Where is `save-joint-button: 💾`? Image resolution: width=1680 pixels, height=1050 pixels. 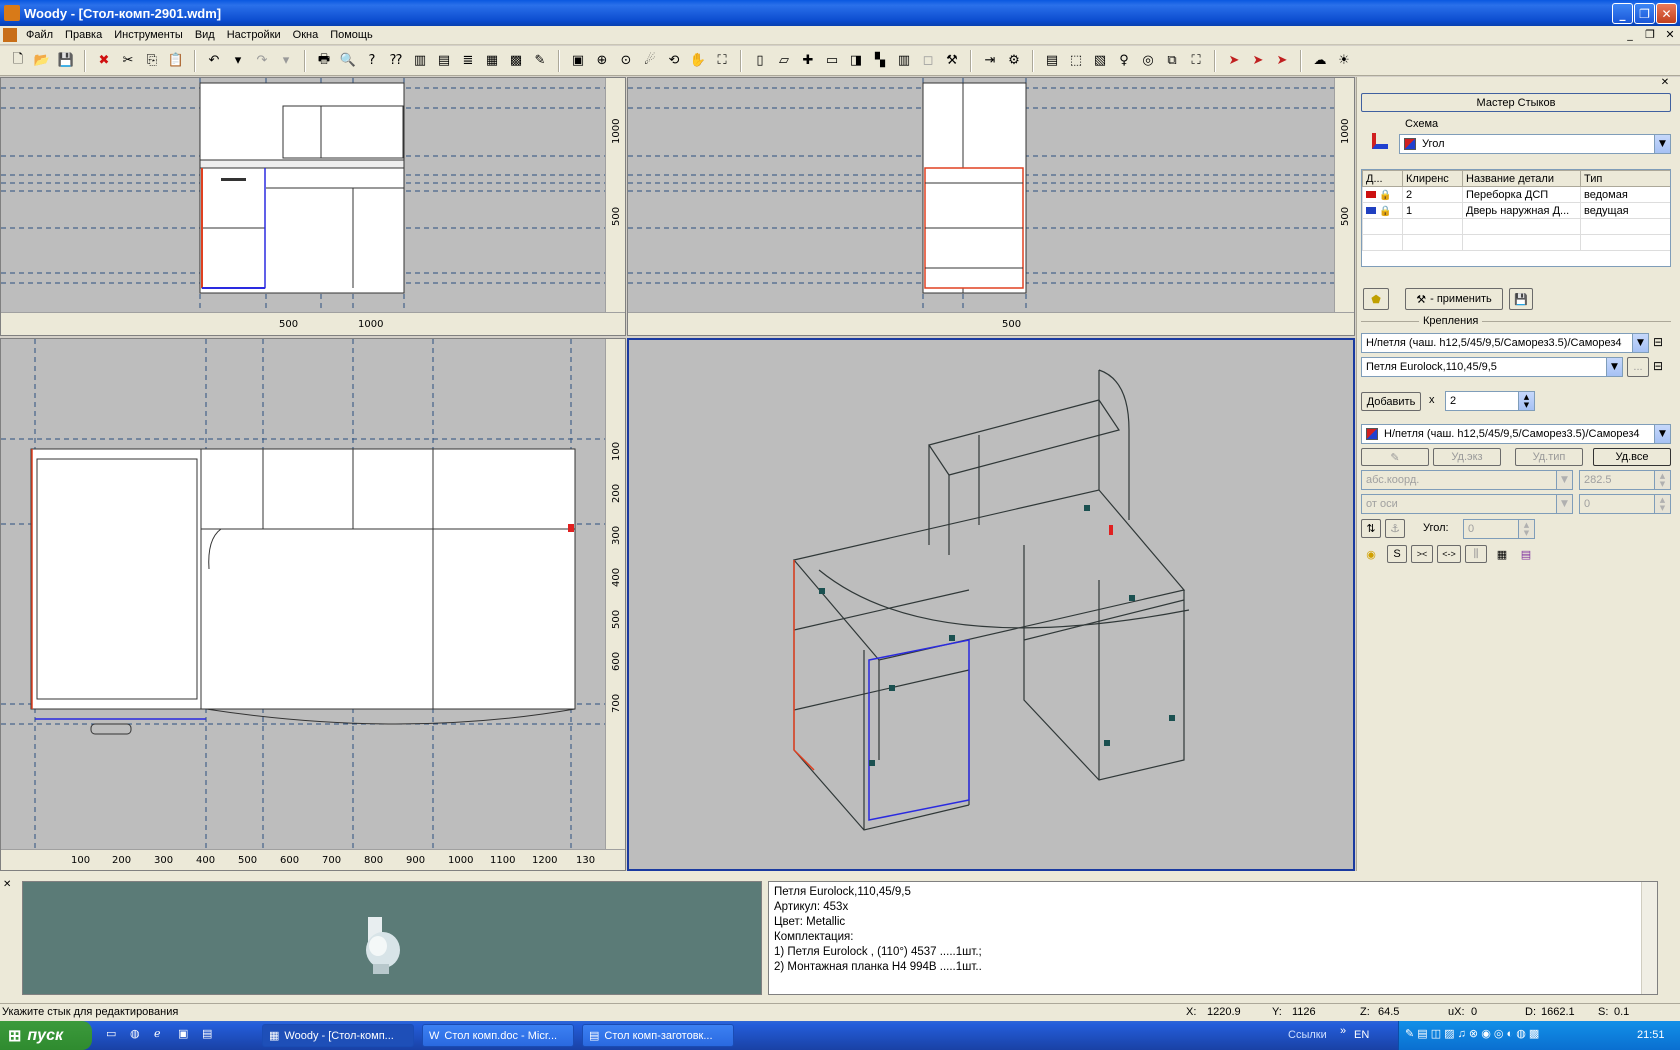
save-joint-button: 💾 is located at coordinates (1521, 299).